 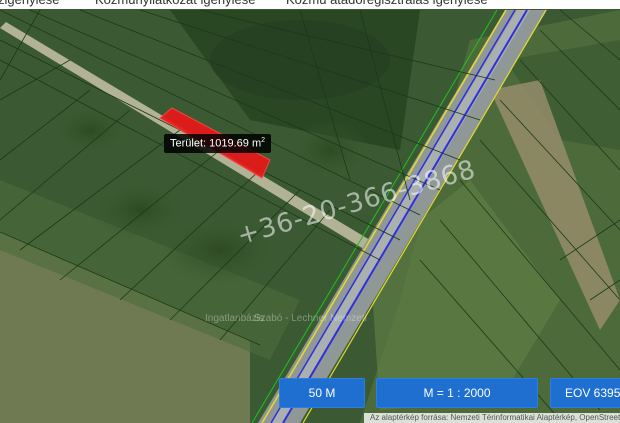 I want to click on scale-bar-button: 50 M, so click(x=322, y=393).